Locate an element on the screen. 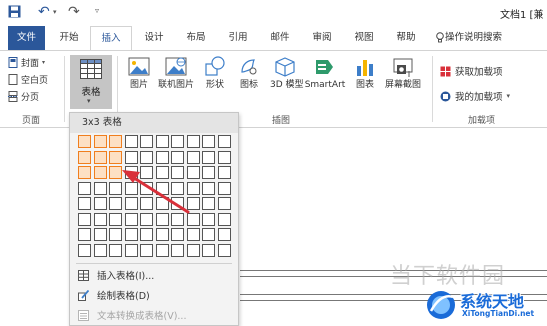 This screenshot has width=547, height=326. blank-page-button: 空白页 is located at coordinates (28, 79).